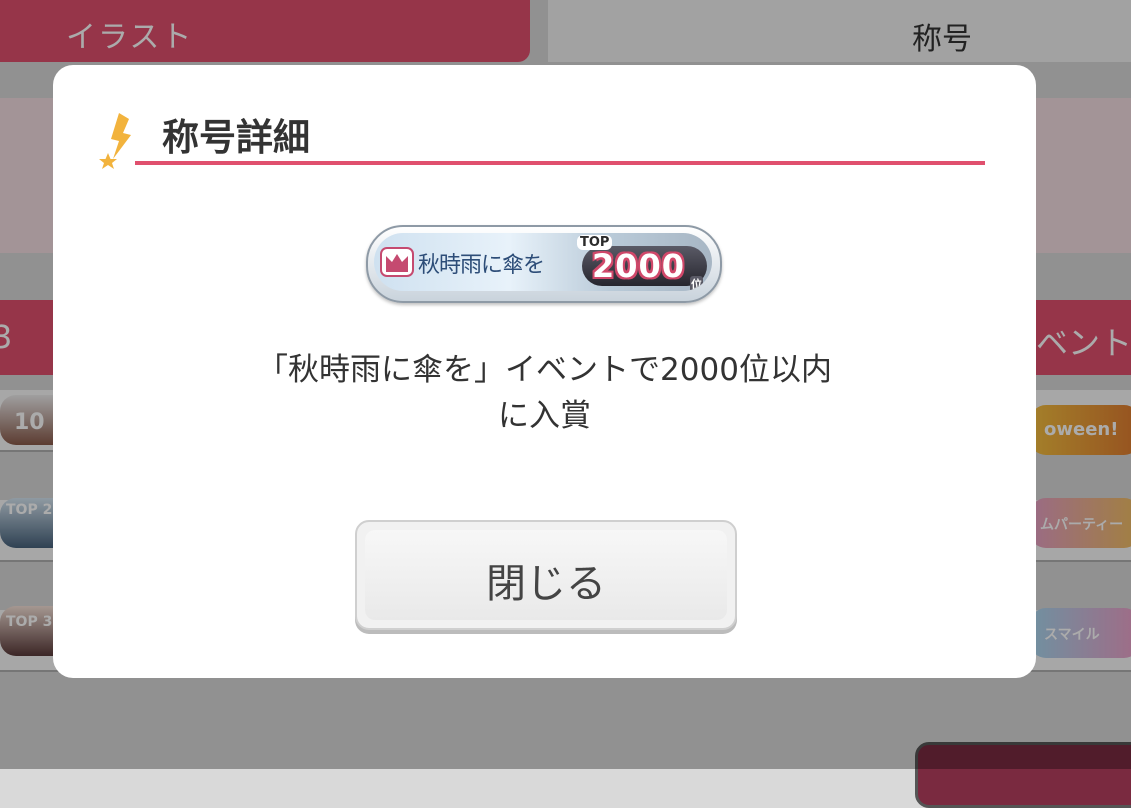  Describe the element at coordinates (481, 265) in the screenshot. I see `badge-event-name: 秋時雨に傘を` at that location.